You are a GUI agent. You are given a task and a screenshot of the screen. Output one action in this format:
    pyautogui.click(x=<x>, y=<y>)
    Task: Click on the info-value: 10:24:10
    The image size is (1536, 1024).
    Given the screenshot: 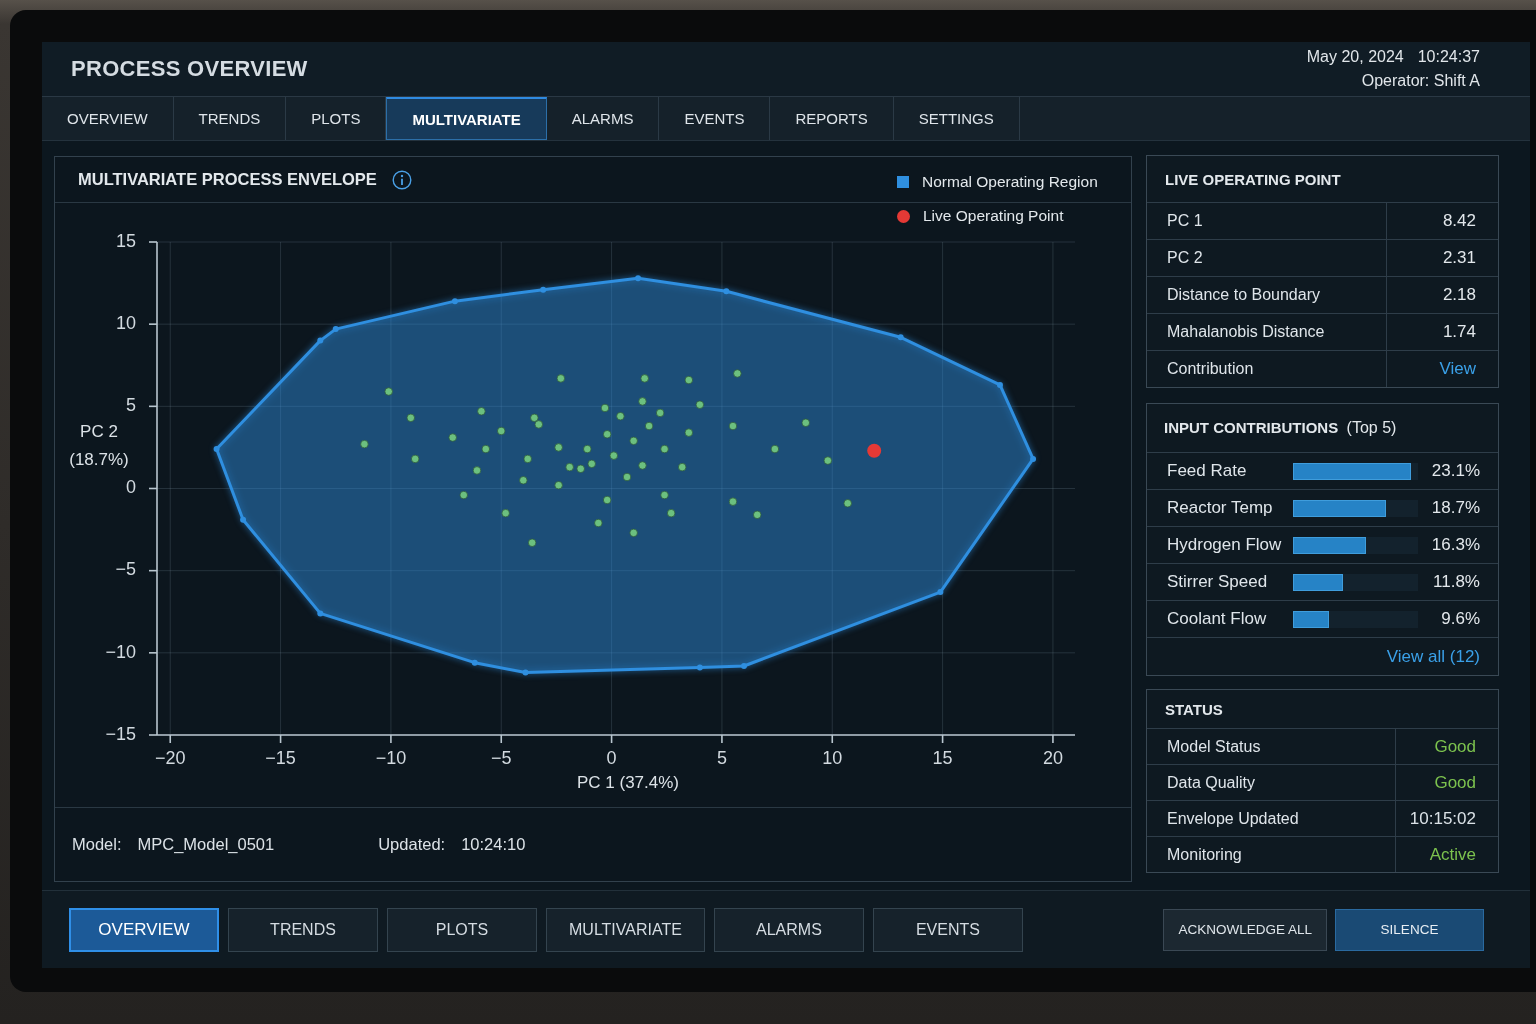 What is the action you would take?
    pyautogui.click(x=493, y=844)
    